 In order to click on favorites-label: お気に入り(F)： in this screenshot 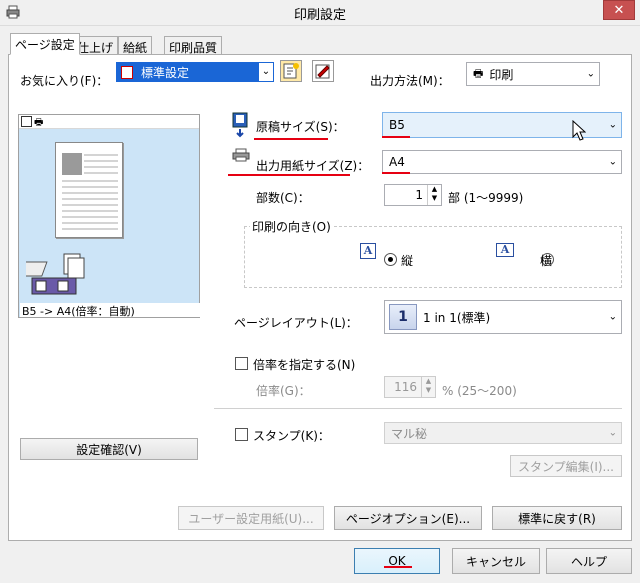, I will do `click(64, 81)`.